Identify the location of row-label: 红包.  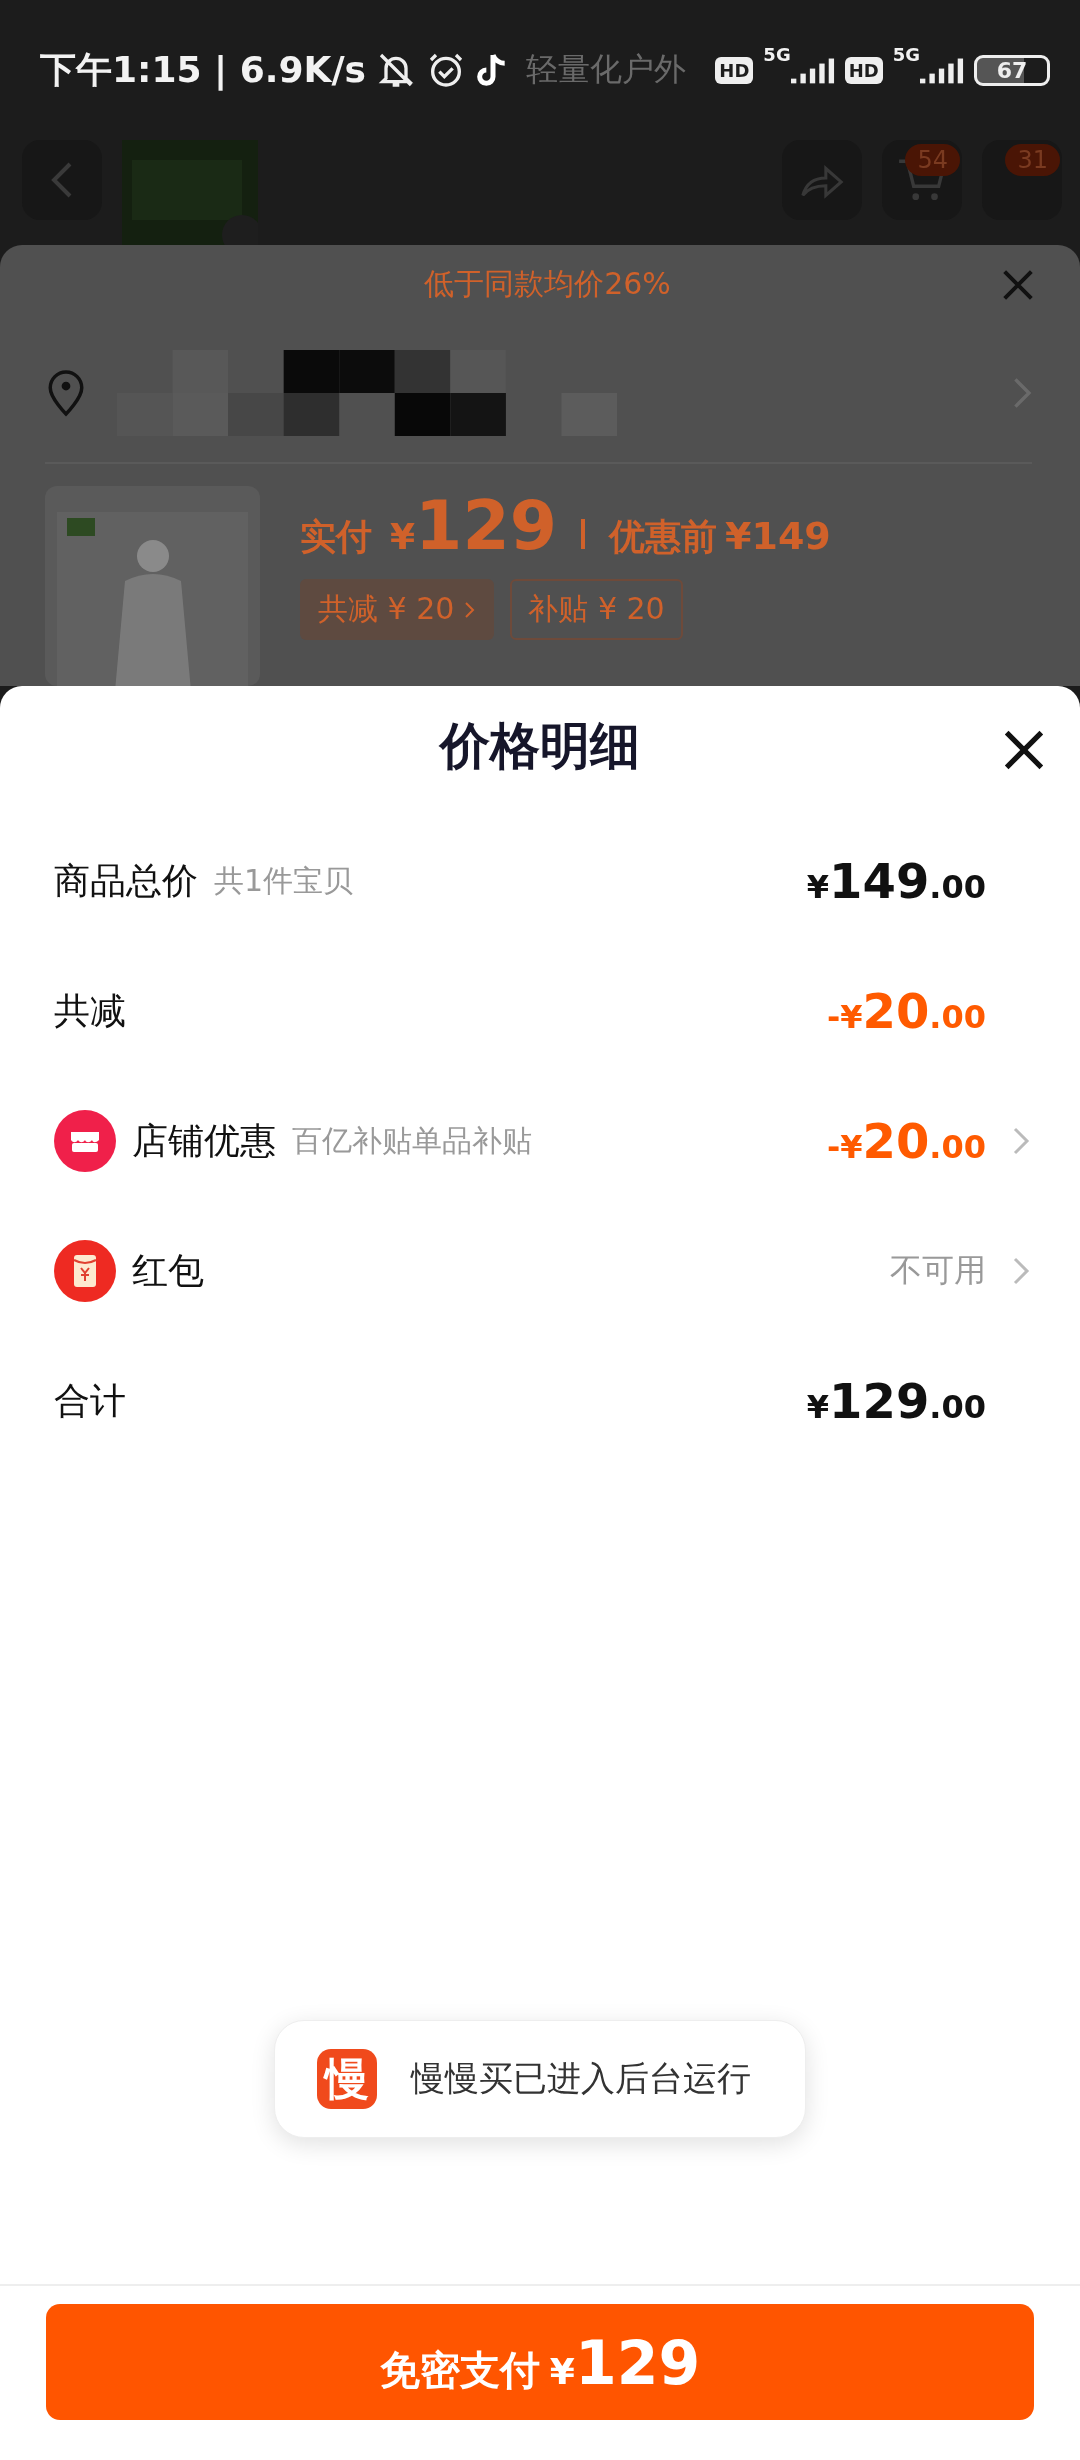
(168, 1270).